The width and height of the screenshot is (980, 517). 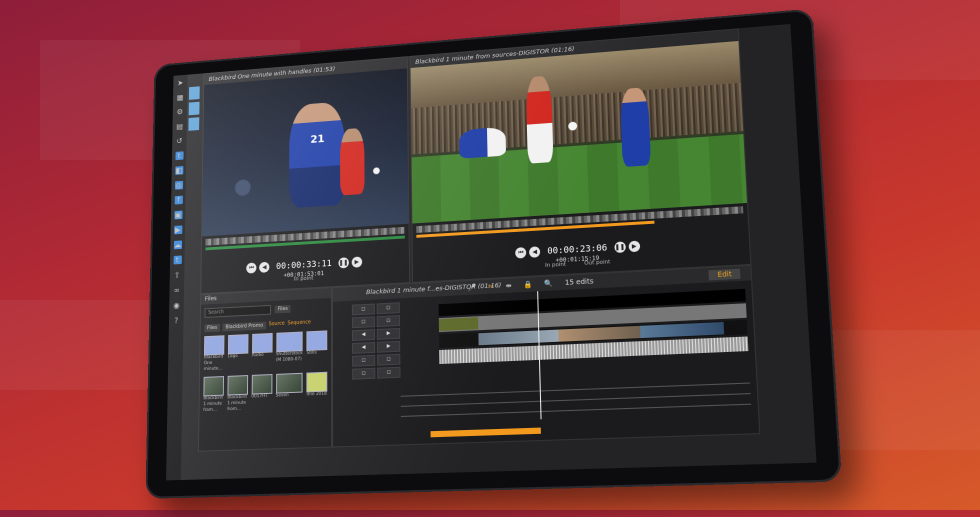 What do you see at coordinates (277, 325) in the screenshot?
I see `source-option: Source` at bounding box center [277, 325].